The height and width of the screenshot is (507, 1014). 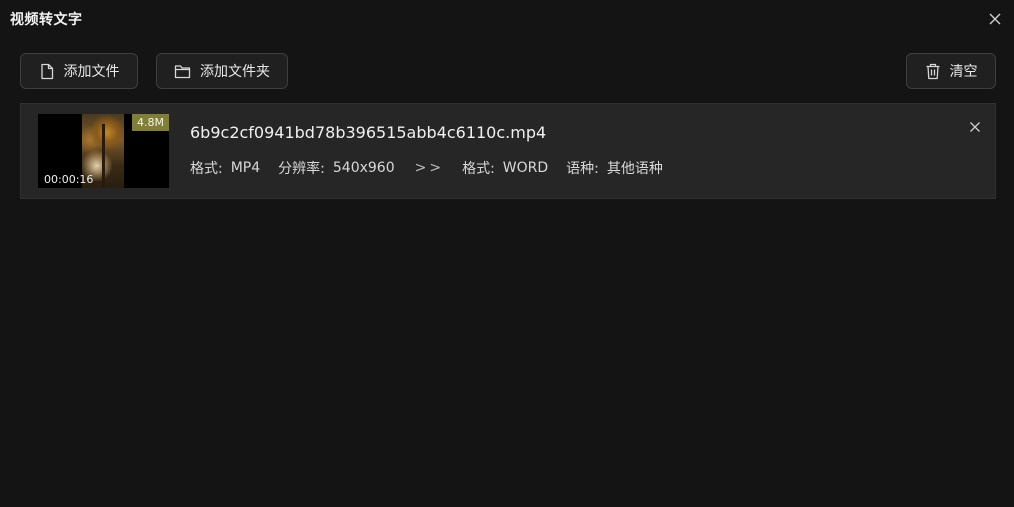 I want to click on video-thumbnail: 4.8M 00:00:16, so click(x=103, y=151).